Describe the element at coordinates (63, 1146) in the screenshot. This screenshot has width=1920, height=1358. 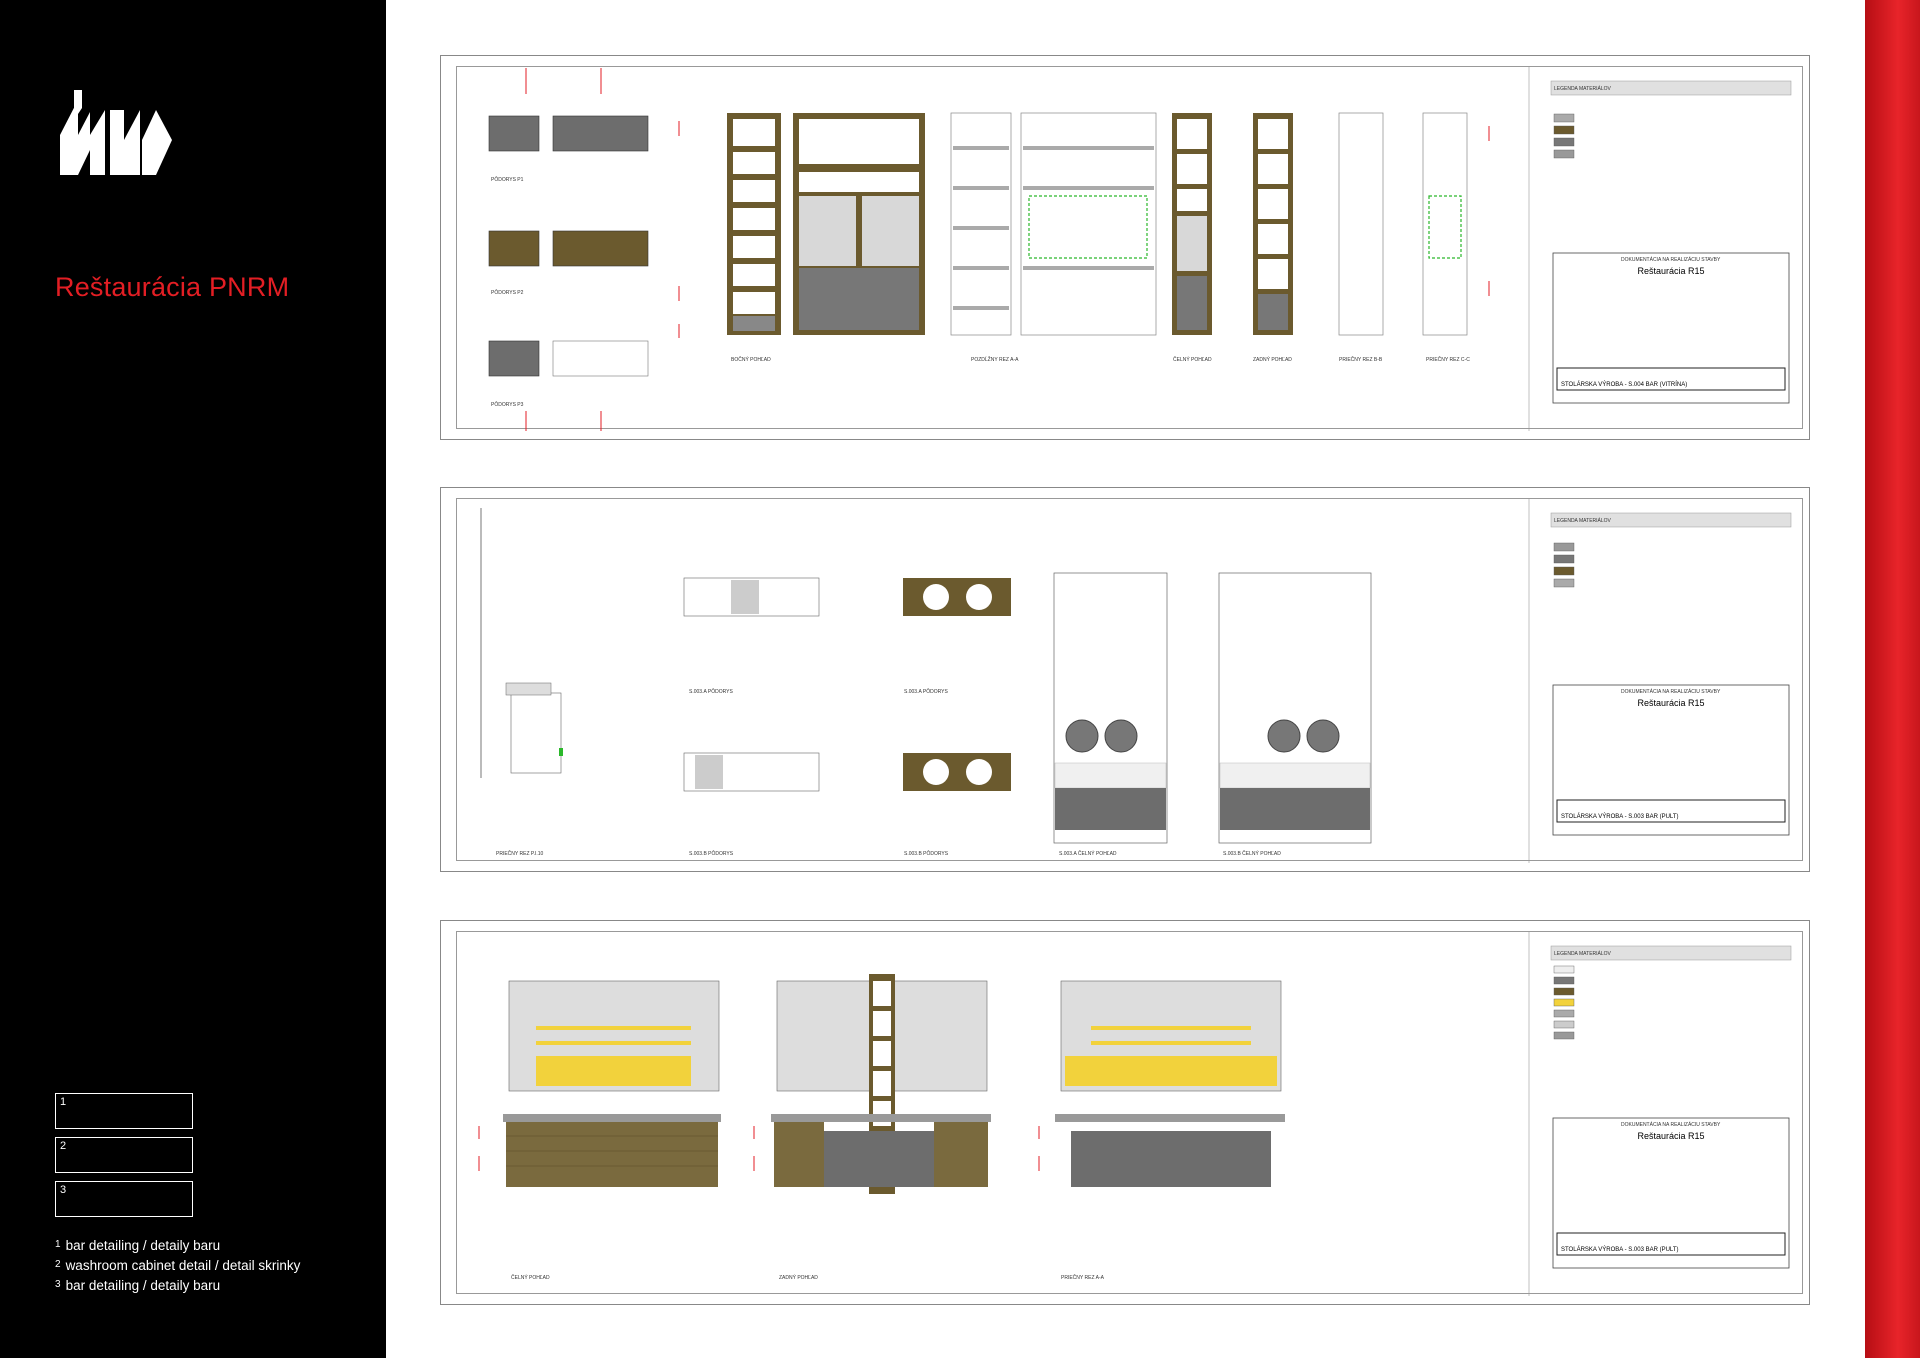
I see `selector-box-2-label: 2` at that location.